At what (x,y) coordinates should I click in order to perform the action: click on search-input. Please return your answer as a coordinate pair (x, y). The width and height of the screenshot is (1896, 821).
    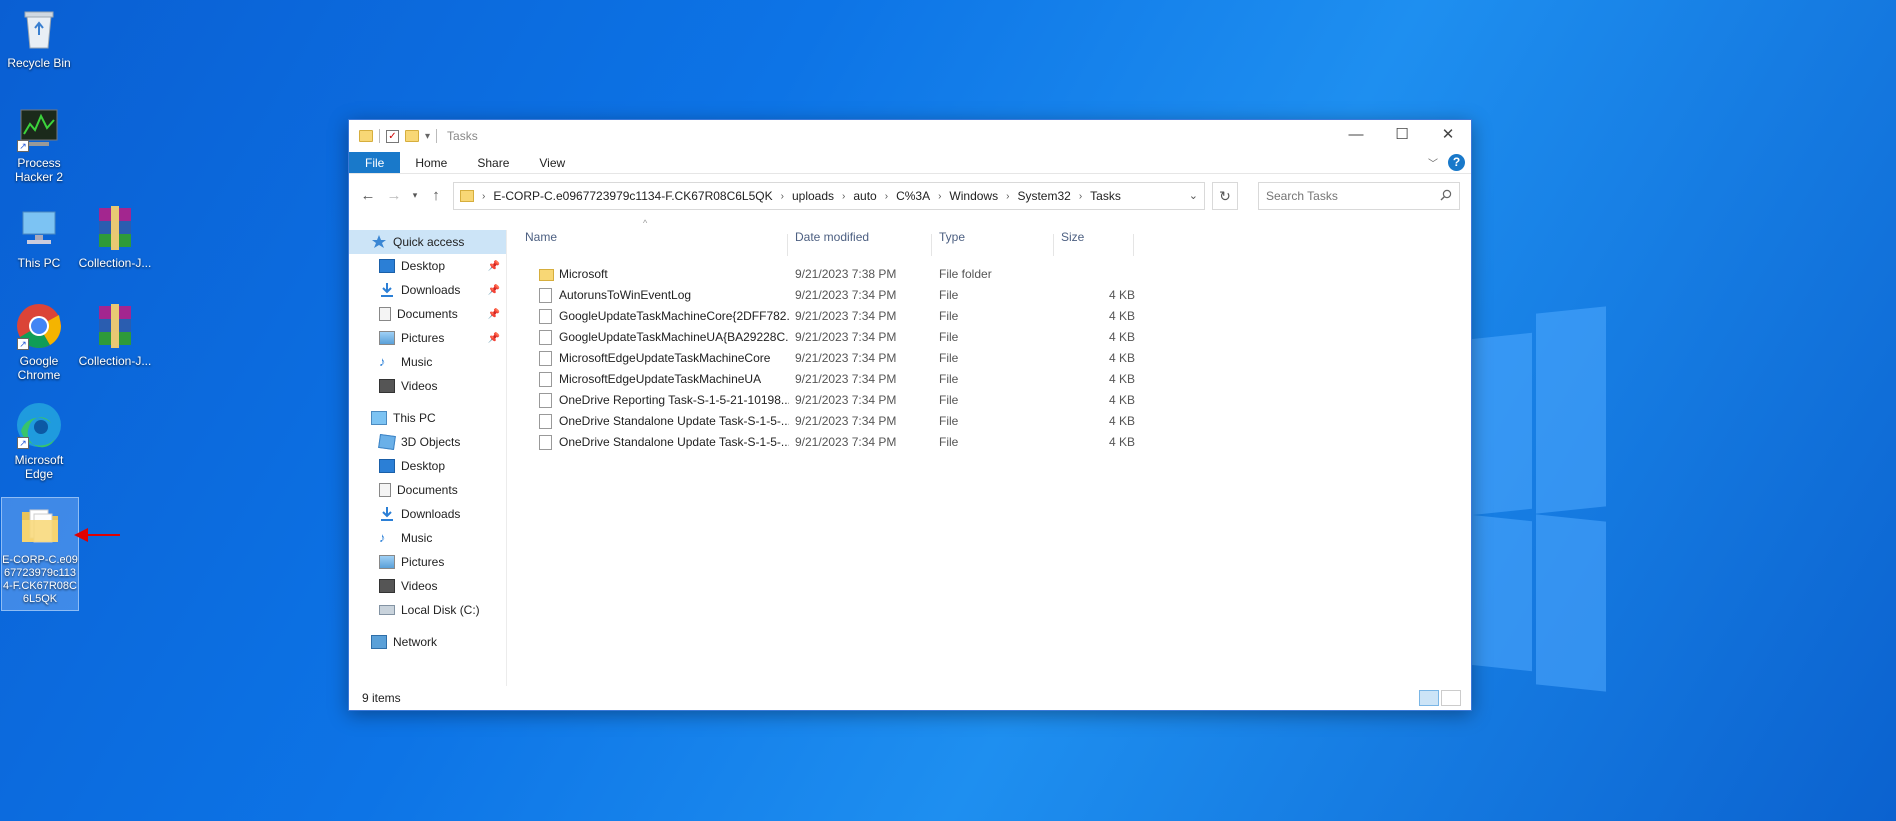
    Looking at the image, I should click on (1346, 196).